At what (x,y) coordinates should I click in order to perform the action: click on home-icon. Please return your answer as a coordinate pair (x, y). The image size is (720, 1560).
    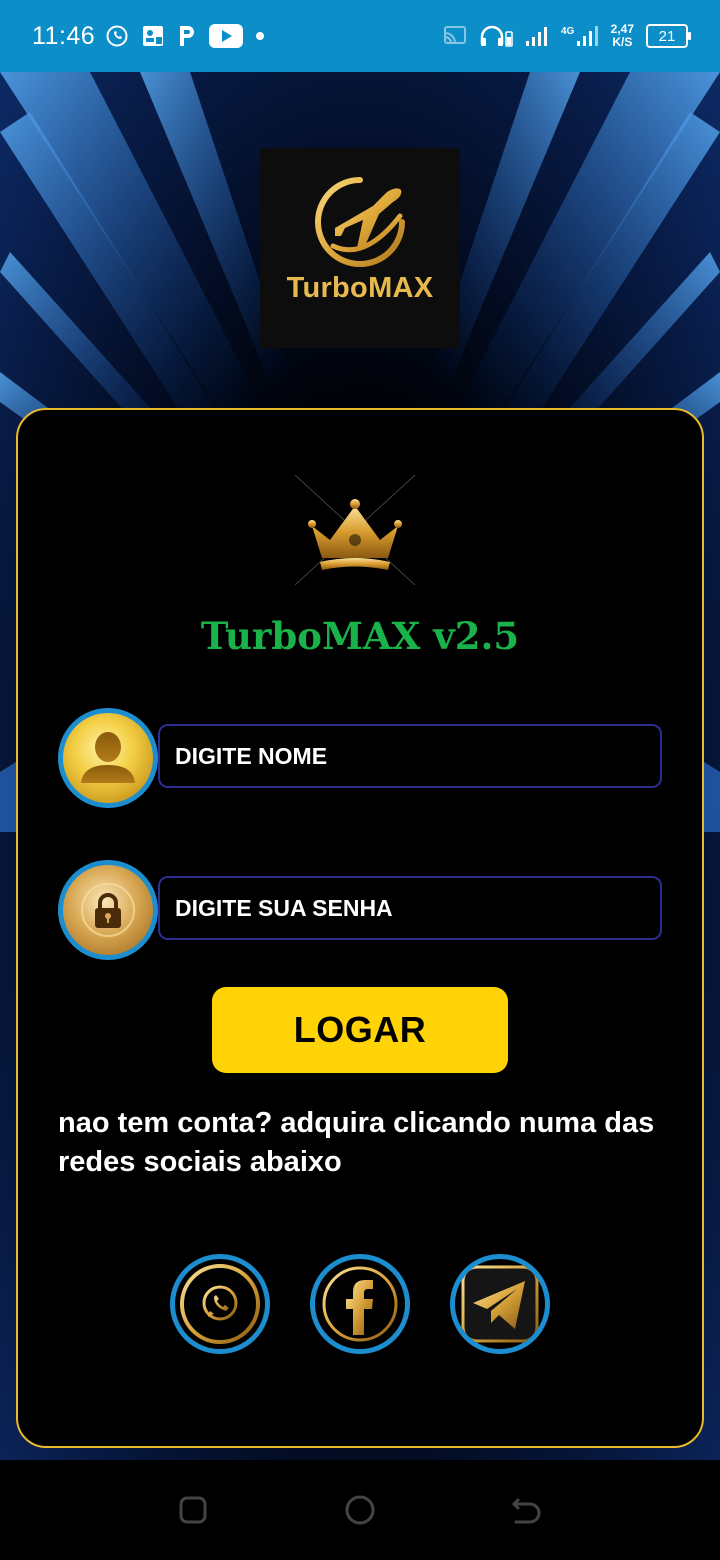
    Looking at the image, I should click on (360, 1510).